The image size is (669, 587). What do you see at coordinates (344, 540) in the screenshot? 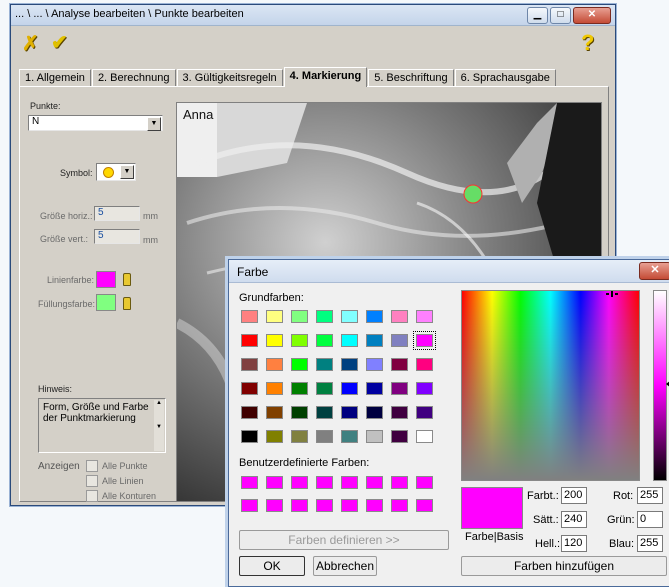
I see `define-colors-button: Farben definieren >>` at bounding box center [344, 540].